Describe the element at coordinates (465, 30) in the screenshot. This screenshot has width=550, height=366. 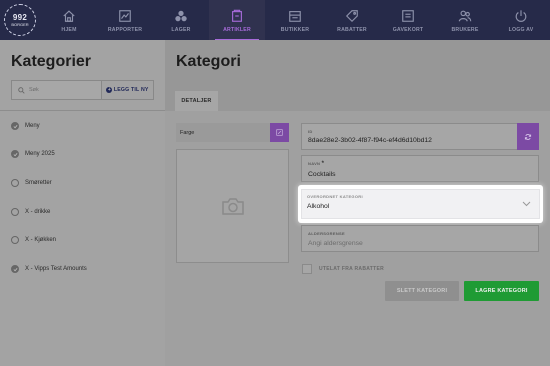
I see `nav-label: BRUKERE` at that location.